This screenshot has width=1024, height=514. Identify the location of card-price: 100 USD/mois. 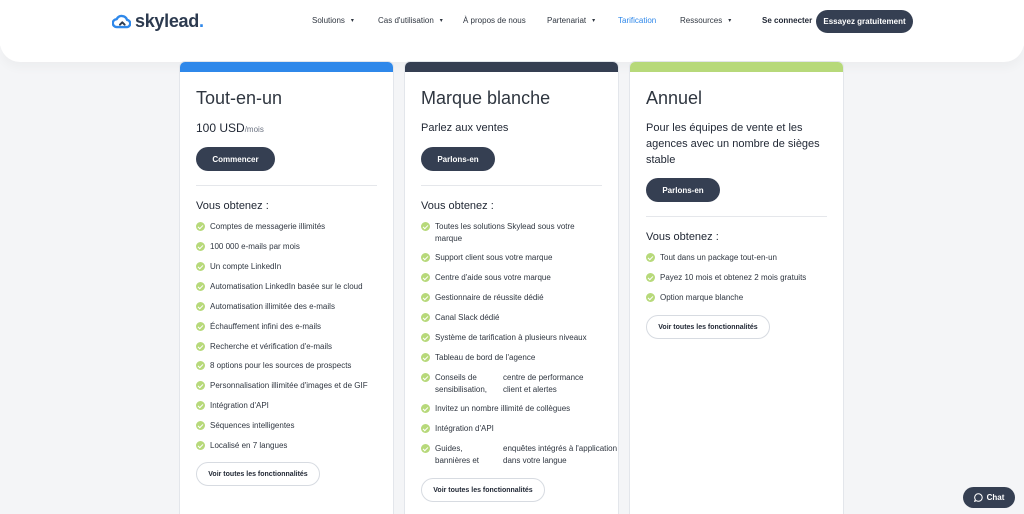
(230, 128).